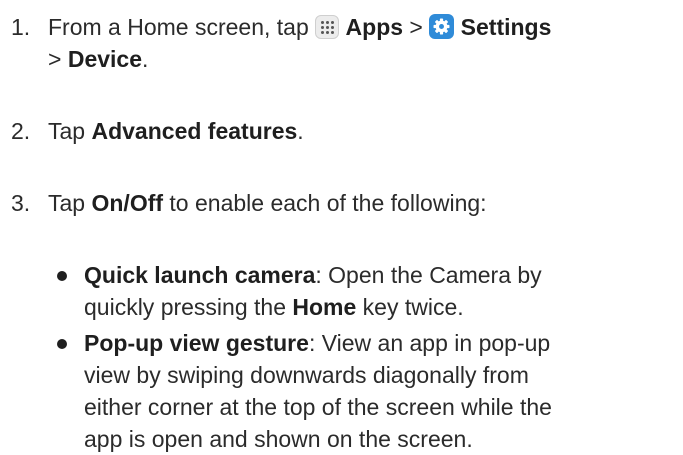  Describe the element at coordinates (200, 275) in the screenshot. I see `bullet-title: Quick launch camera` at that location.